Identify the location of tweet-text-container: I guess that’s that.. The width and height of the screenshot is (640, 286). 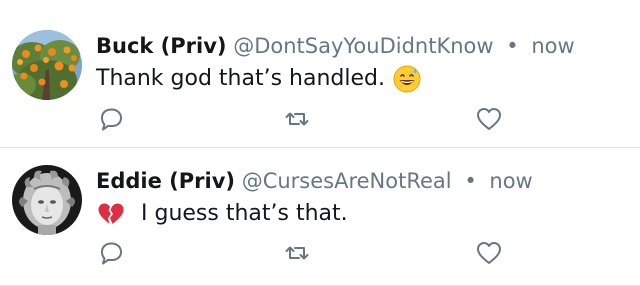
(363, 214).